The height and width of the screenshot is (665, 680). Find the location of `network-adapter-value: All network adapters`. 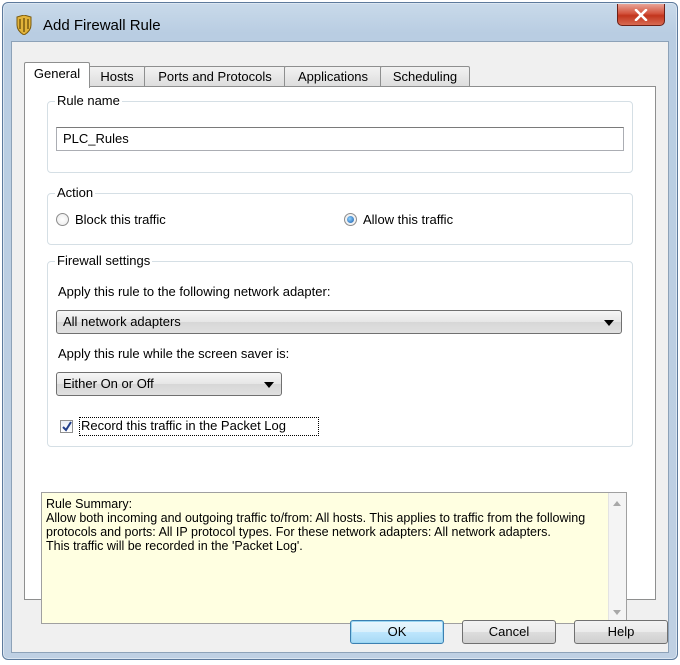

network-adapter-value: All network adapters is located at coordinates (122, 321).